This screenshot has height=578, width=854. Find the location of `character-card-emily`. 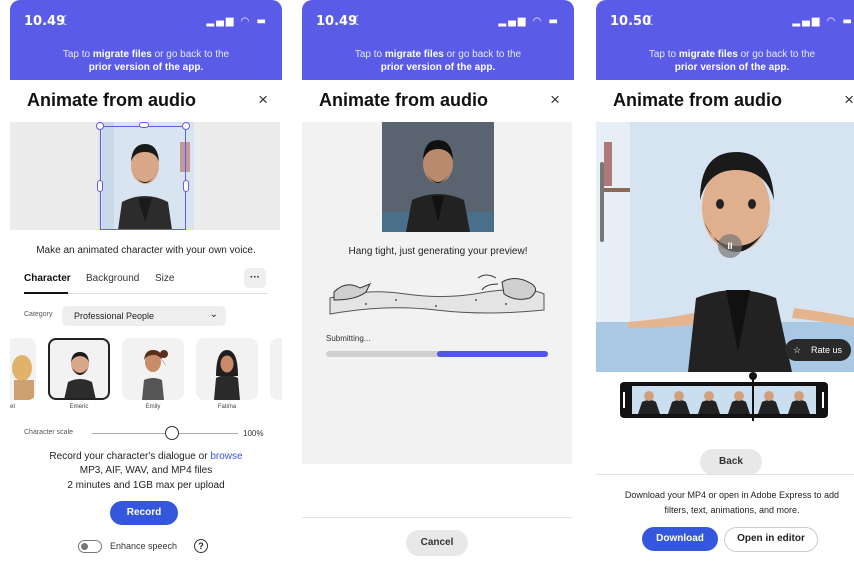

character-card-emily is located at coordinates (153, 369).